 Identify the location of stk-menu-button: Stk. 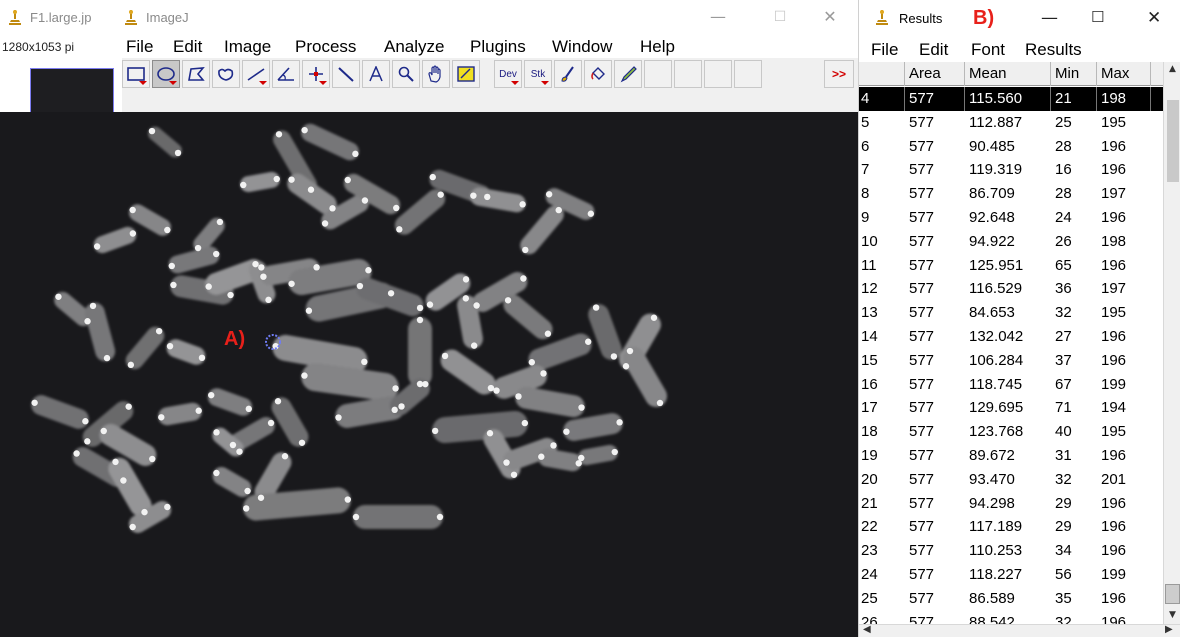
(538, 74).